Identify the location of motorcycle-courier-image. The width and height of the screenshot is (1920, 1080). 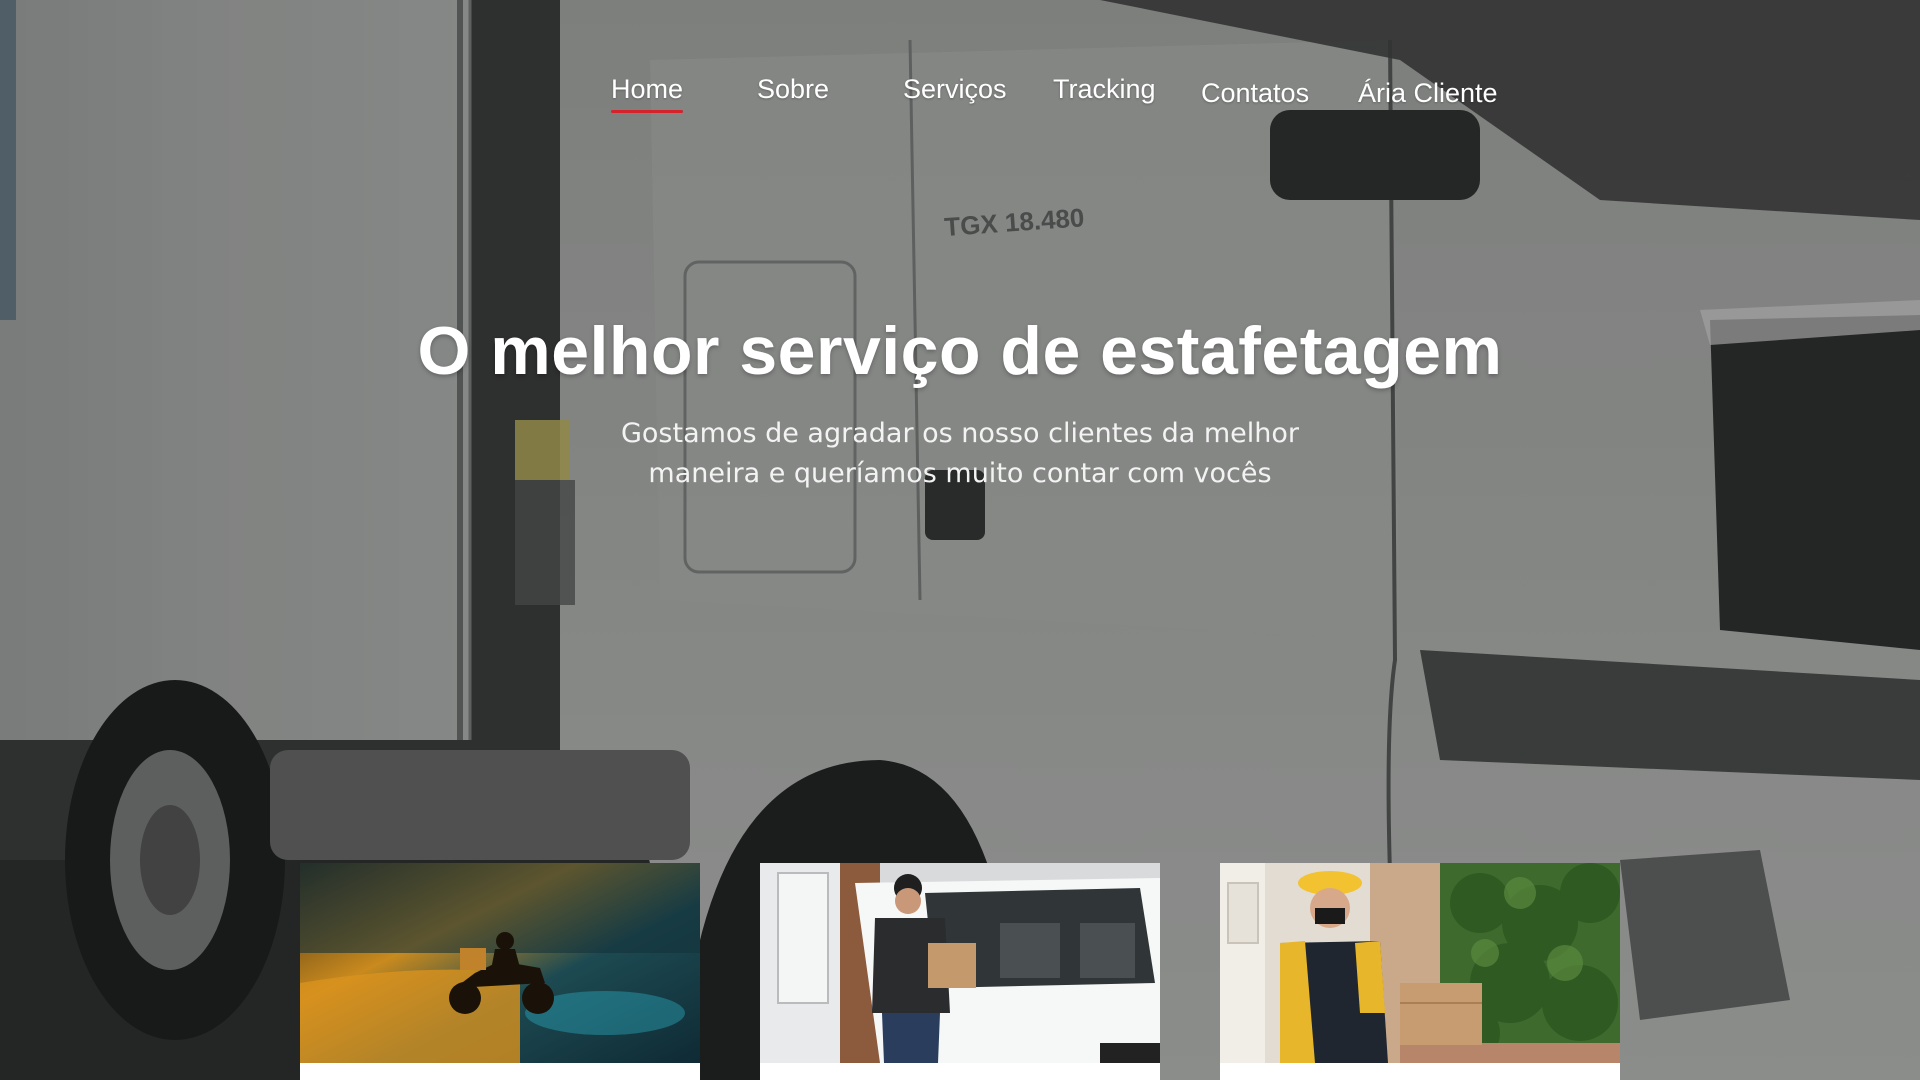
(500, 963).